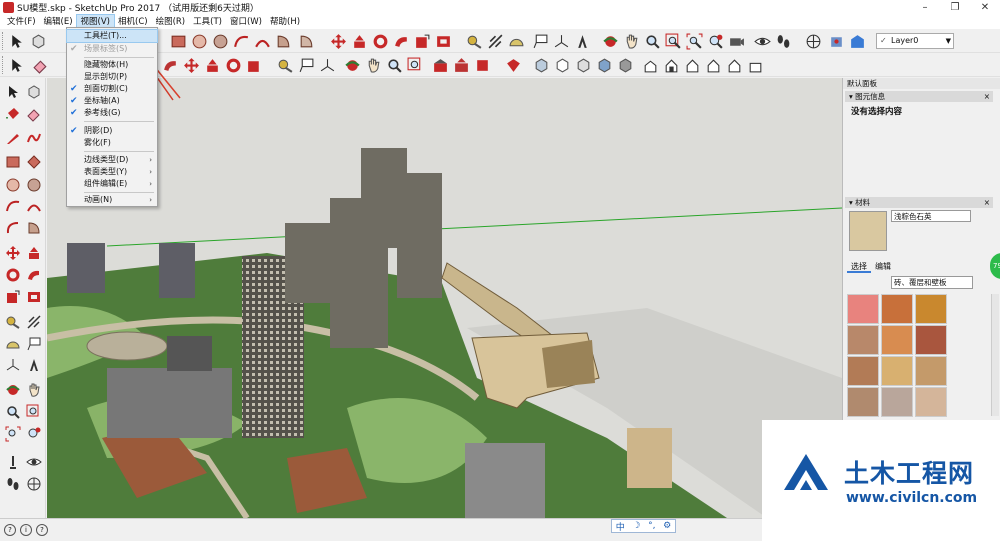  Describe the element at coordinates (474, 41) in the screenshot. I see `tape-measure-button` at that location.